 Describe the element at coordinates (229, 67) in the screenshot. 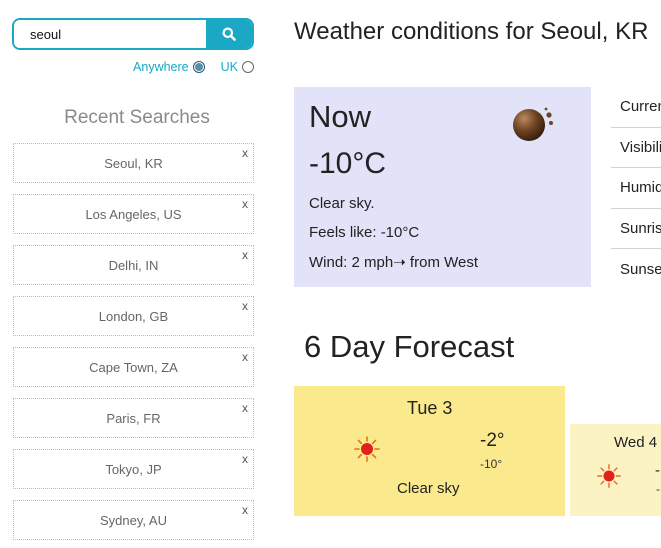

I see `region-option-label: UK` at that location.